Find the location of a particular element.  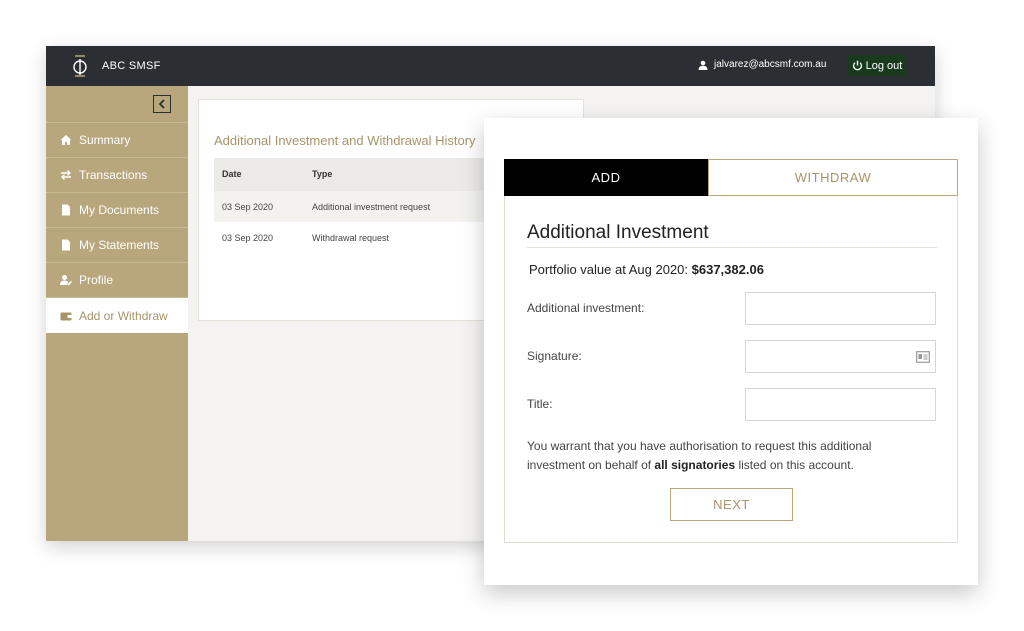

divider is located at coordinates (732, 247).